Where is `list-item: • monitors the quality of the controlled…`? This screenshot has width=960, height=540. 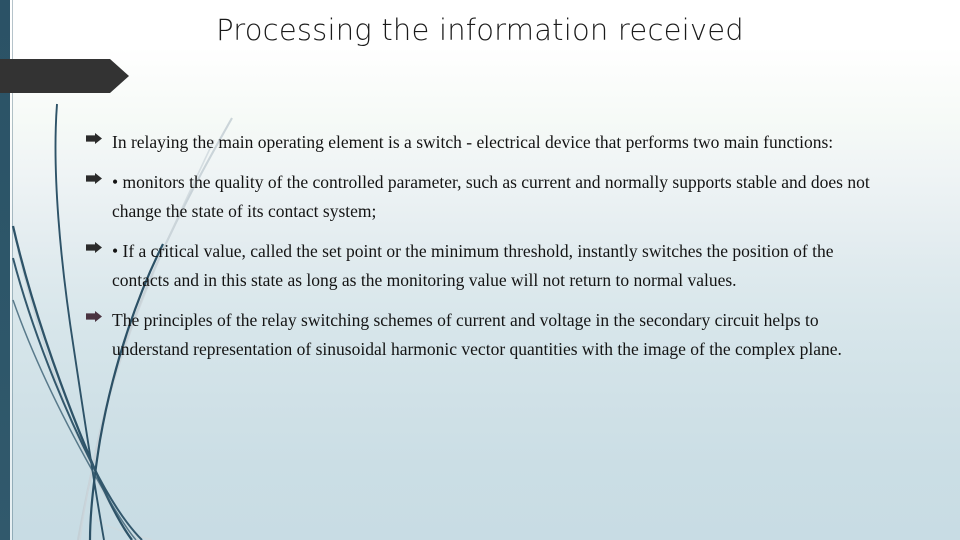 list-item: • monitors the quality of the controlled… is located at coordinates (481, 197).